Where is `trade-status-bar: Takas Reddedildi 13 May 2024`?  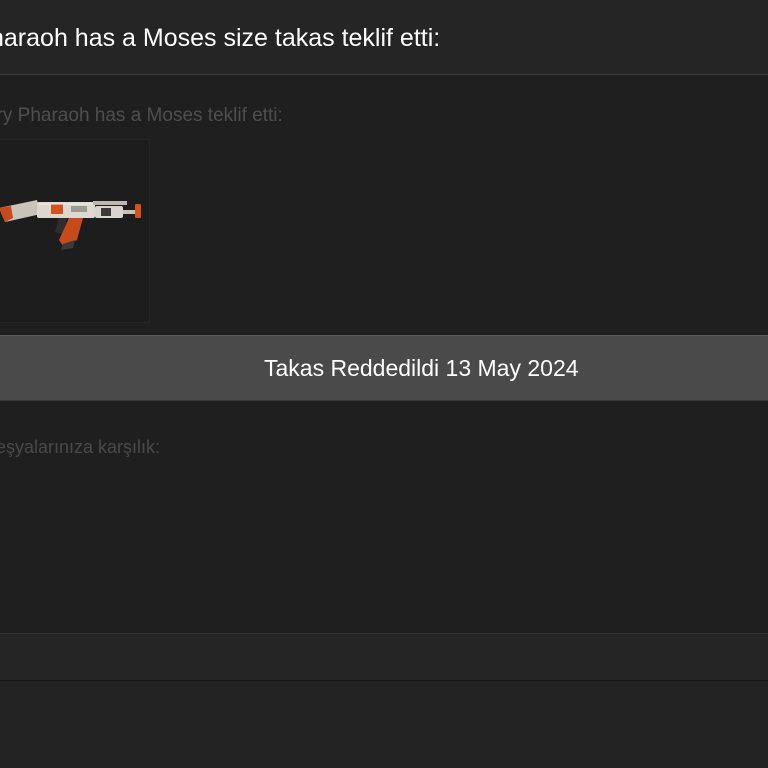 trade-status-bar: Takas Reddedildi 13 May 2024 is located at coordinates (384, 368).